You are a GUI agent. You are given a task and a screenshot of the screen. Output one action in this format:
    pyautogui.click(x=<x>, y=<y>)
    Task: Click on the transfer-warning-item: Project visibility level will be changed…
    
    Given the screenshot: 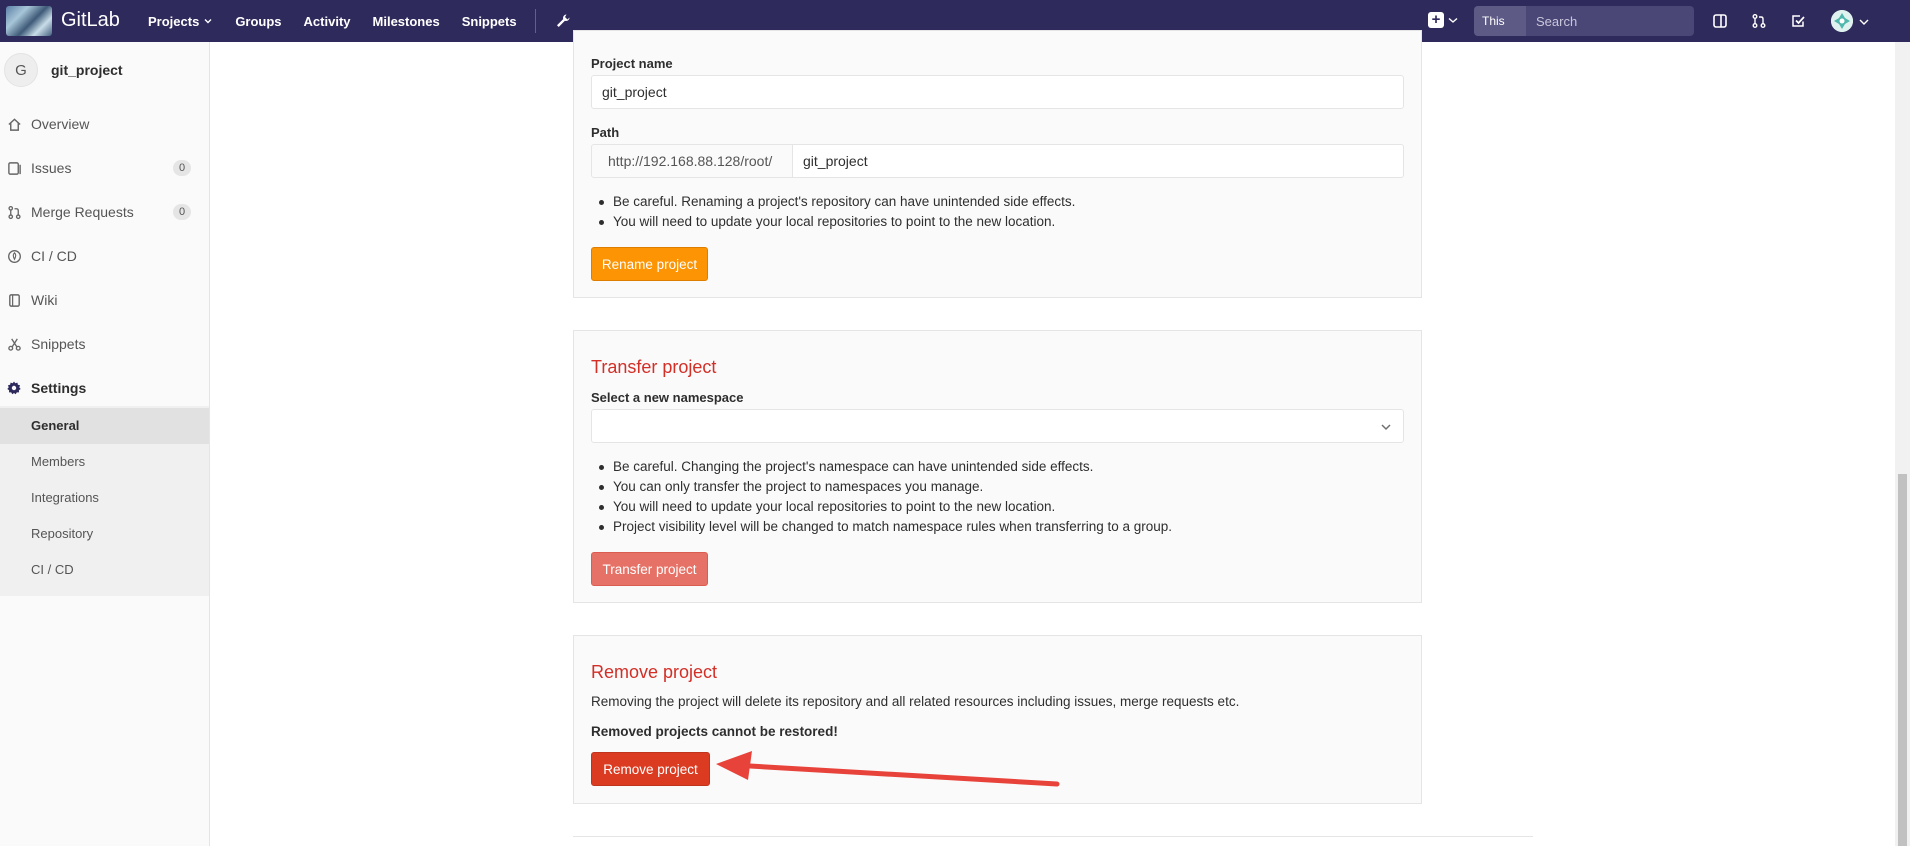 What is the action you would take?
    pyautogui.click(x=996, y=527)
    